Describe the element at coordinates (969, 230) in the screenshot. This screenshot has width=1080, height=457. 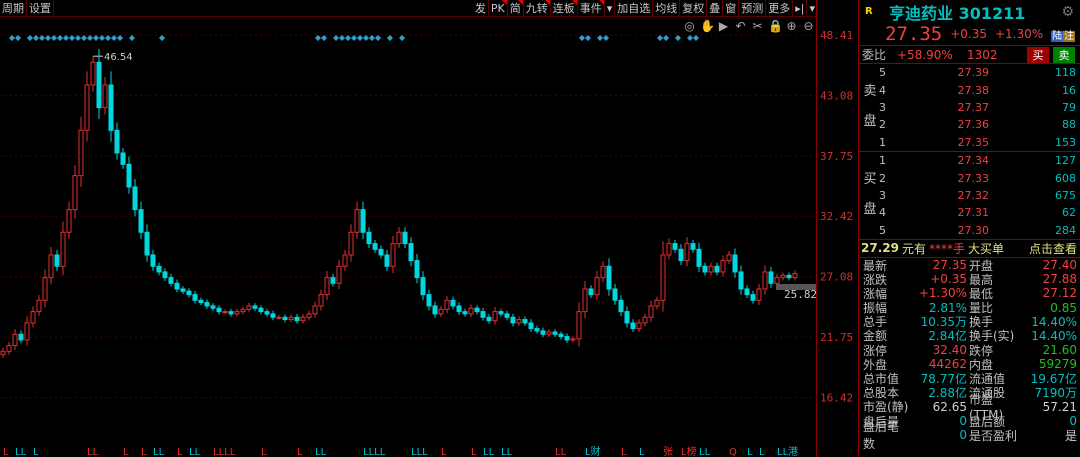
I see `order-row: 5 27.30 284` at that location.